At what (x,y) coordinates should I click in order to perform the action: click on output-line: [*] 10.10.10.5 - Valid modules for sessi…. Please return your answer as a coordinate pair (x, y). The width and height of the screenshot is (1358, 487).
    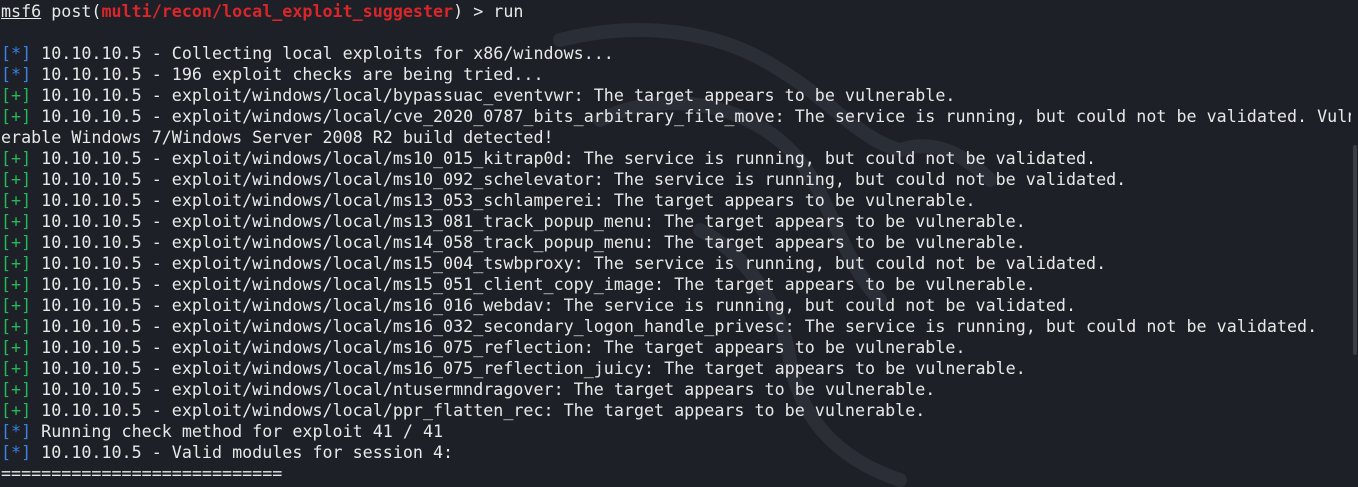
    Looking at the image, I should click on (676, 452).